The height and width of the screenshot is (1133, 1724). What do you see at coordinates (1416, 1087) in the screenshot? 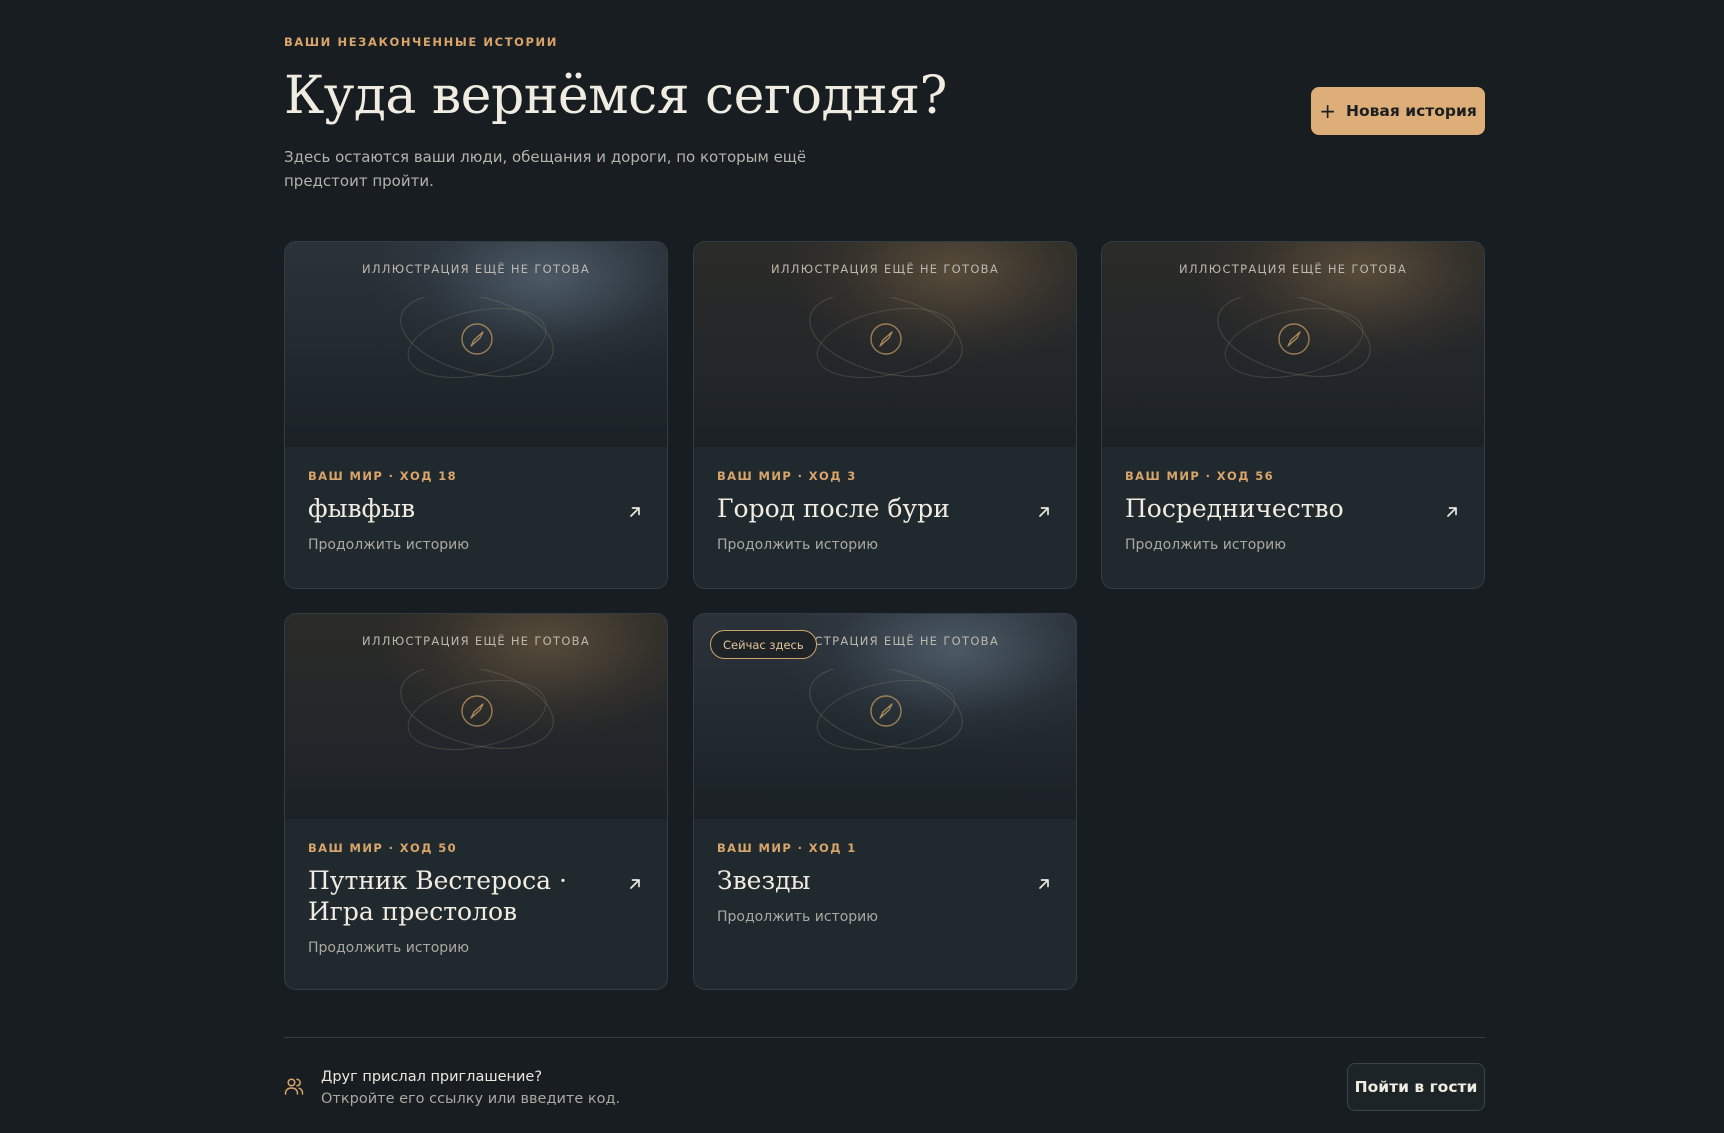
I see `join-as-guest-button: Пойти в гости` at bounding box center [1416, 1087].